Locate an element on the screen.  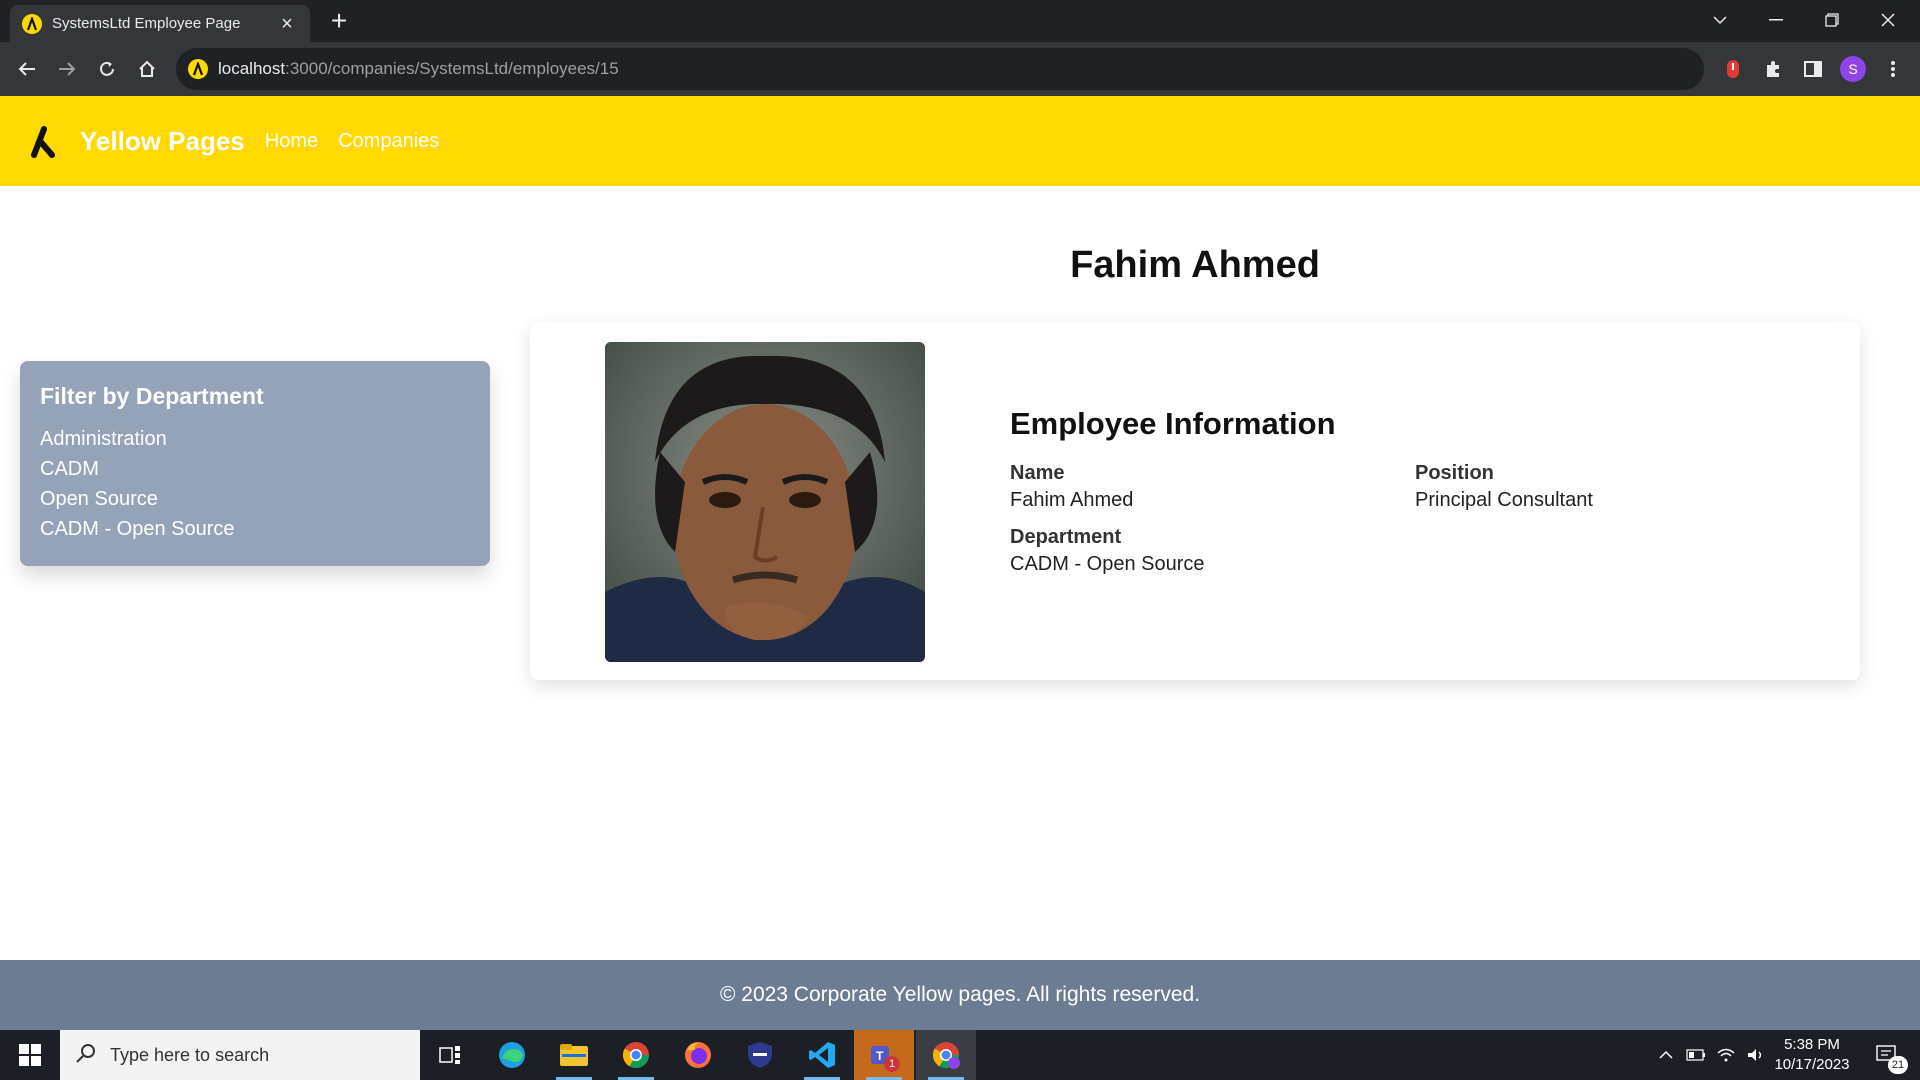
site-favicon-icon is located at coordinates (198, 69).